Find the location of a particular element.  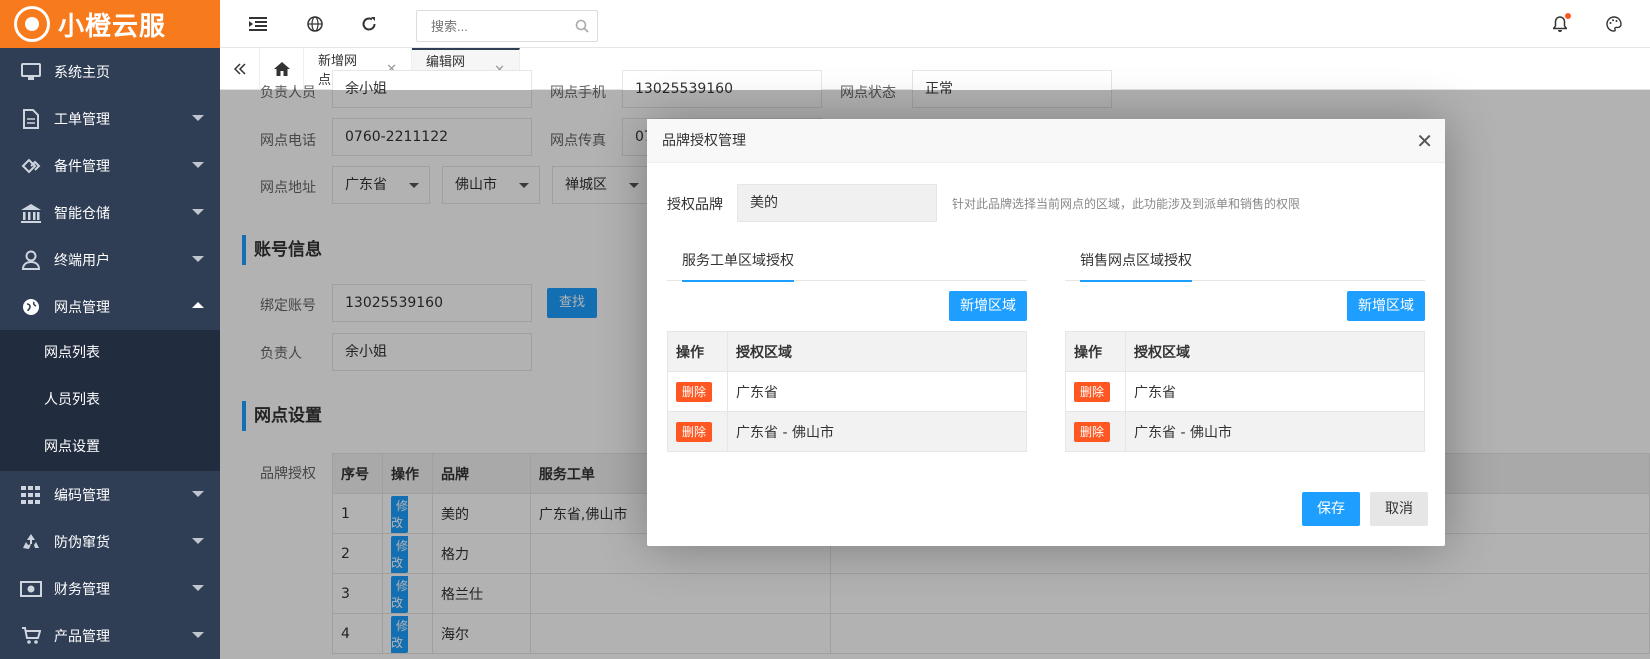

sidebar-item-warehouse: 智能仓储 is located at coordinates (110, 212).